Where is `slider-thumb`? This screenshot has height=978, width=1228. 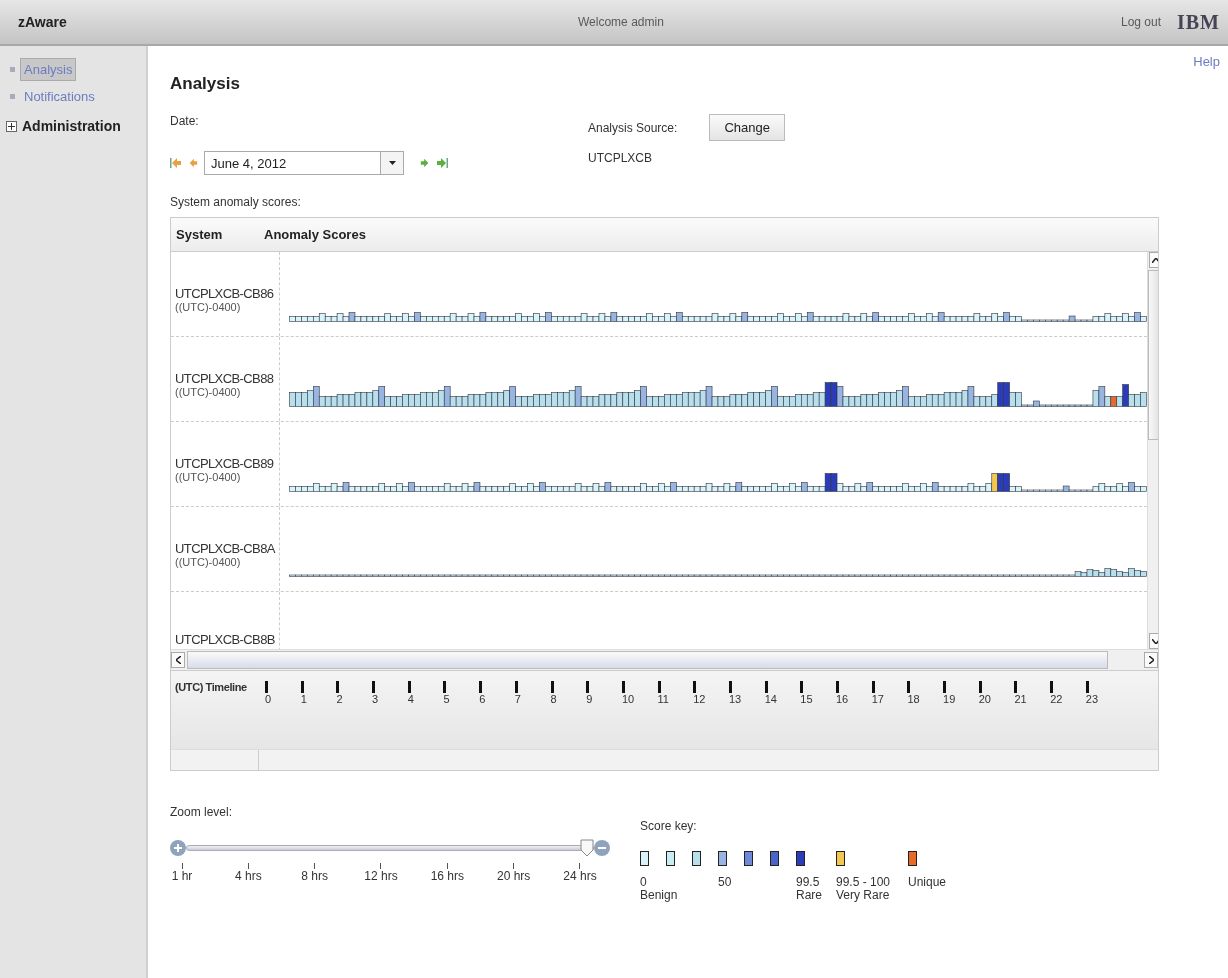
slider-thumb is located at coordinates (587, 848).